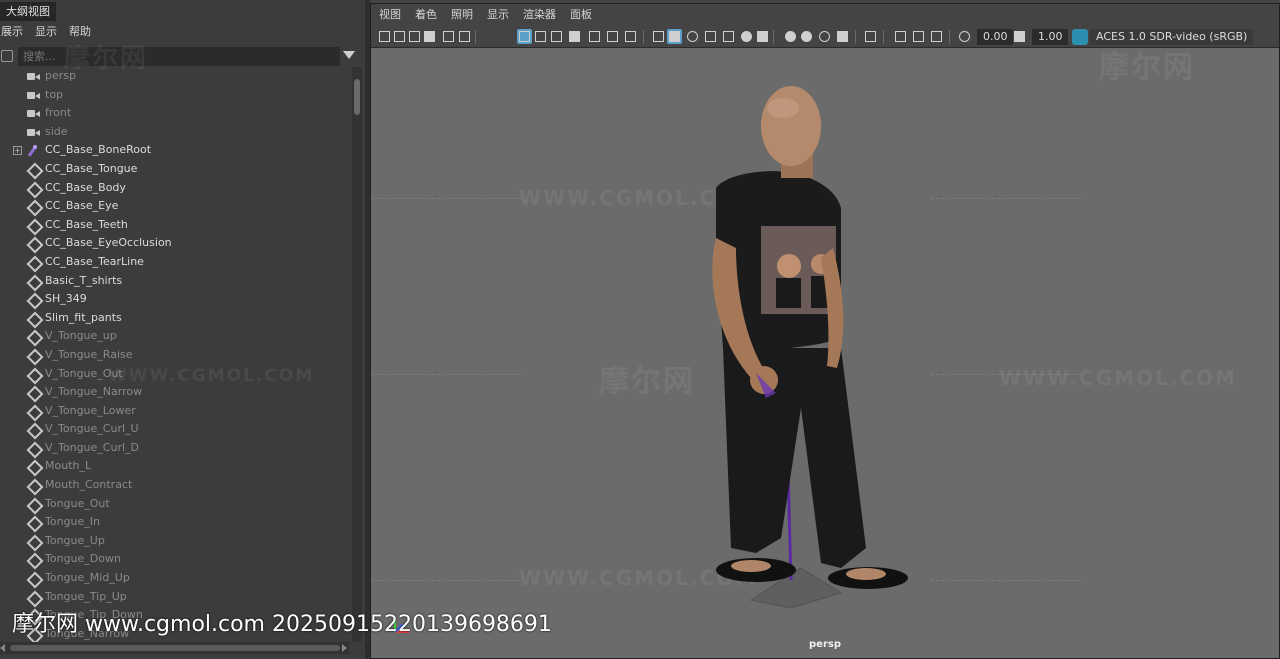 The width and height of the screenshot is (1280, 659). Describe the element at coordinates (630, 36) in the screenshot. I see `safe-title-icon` at that location.